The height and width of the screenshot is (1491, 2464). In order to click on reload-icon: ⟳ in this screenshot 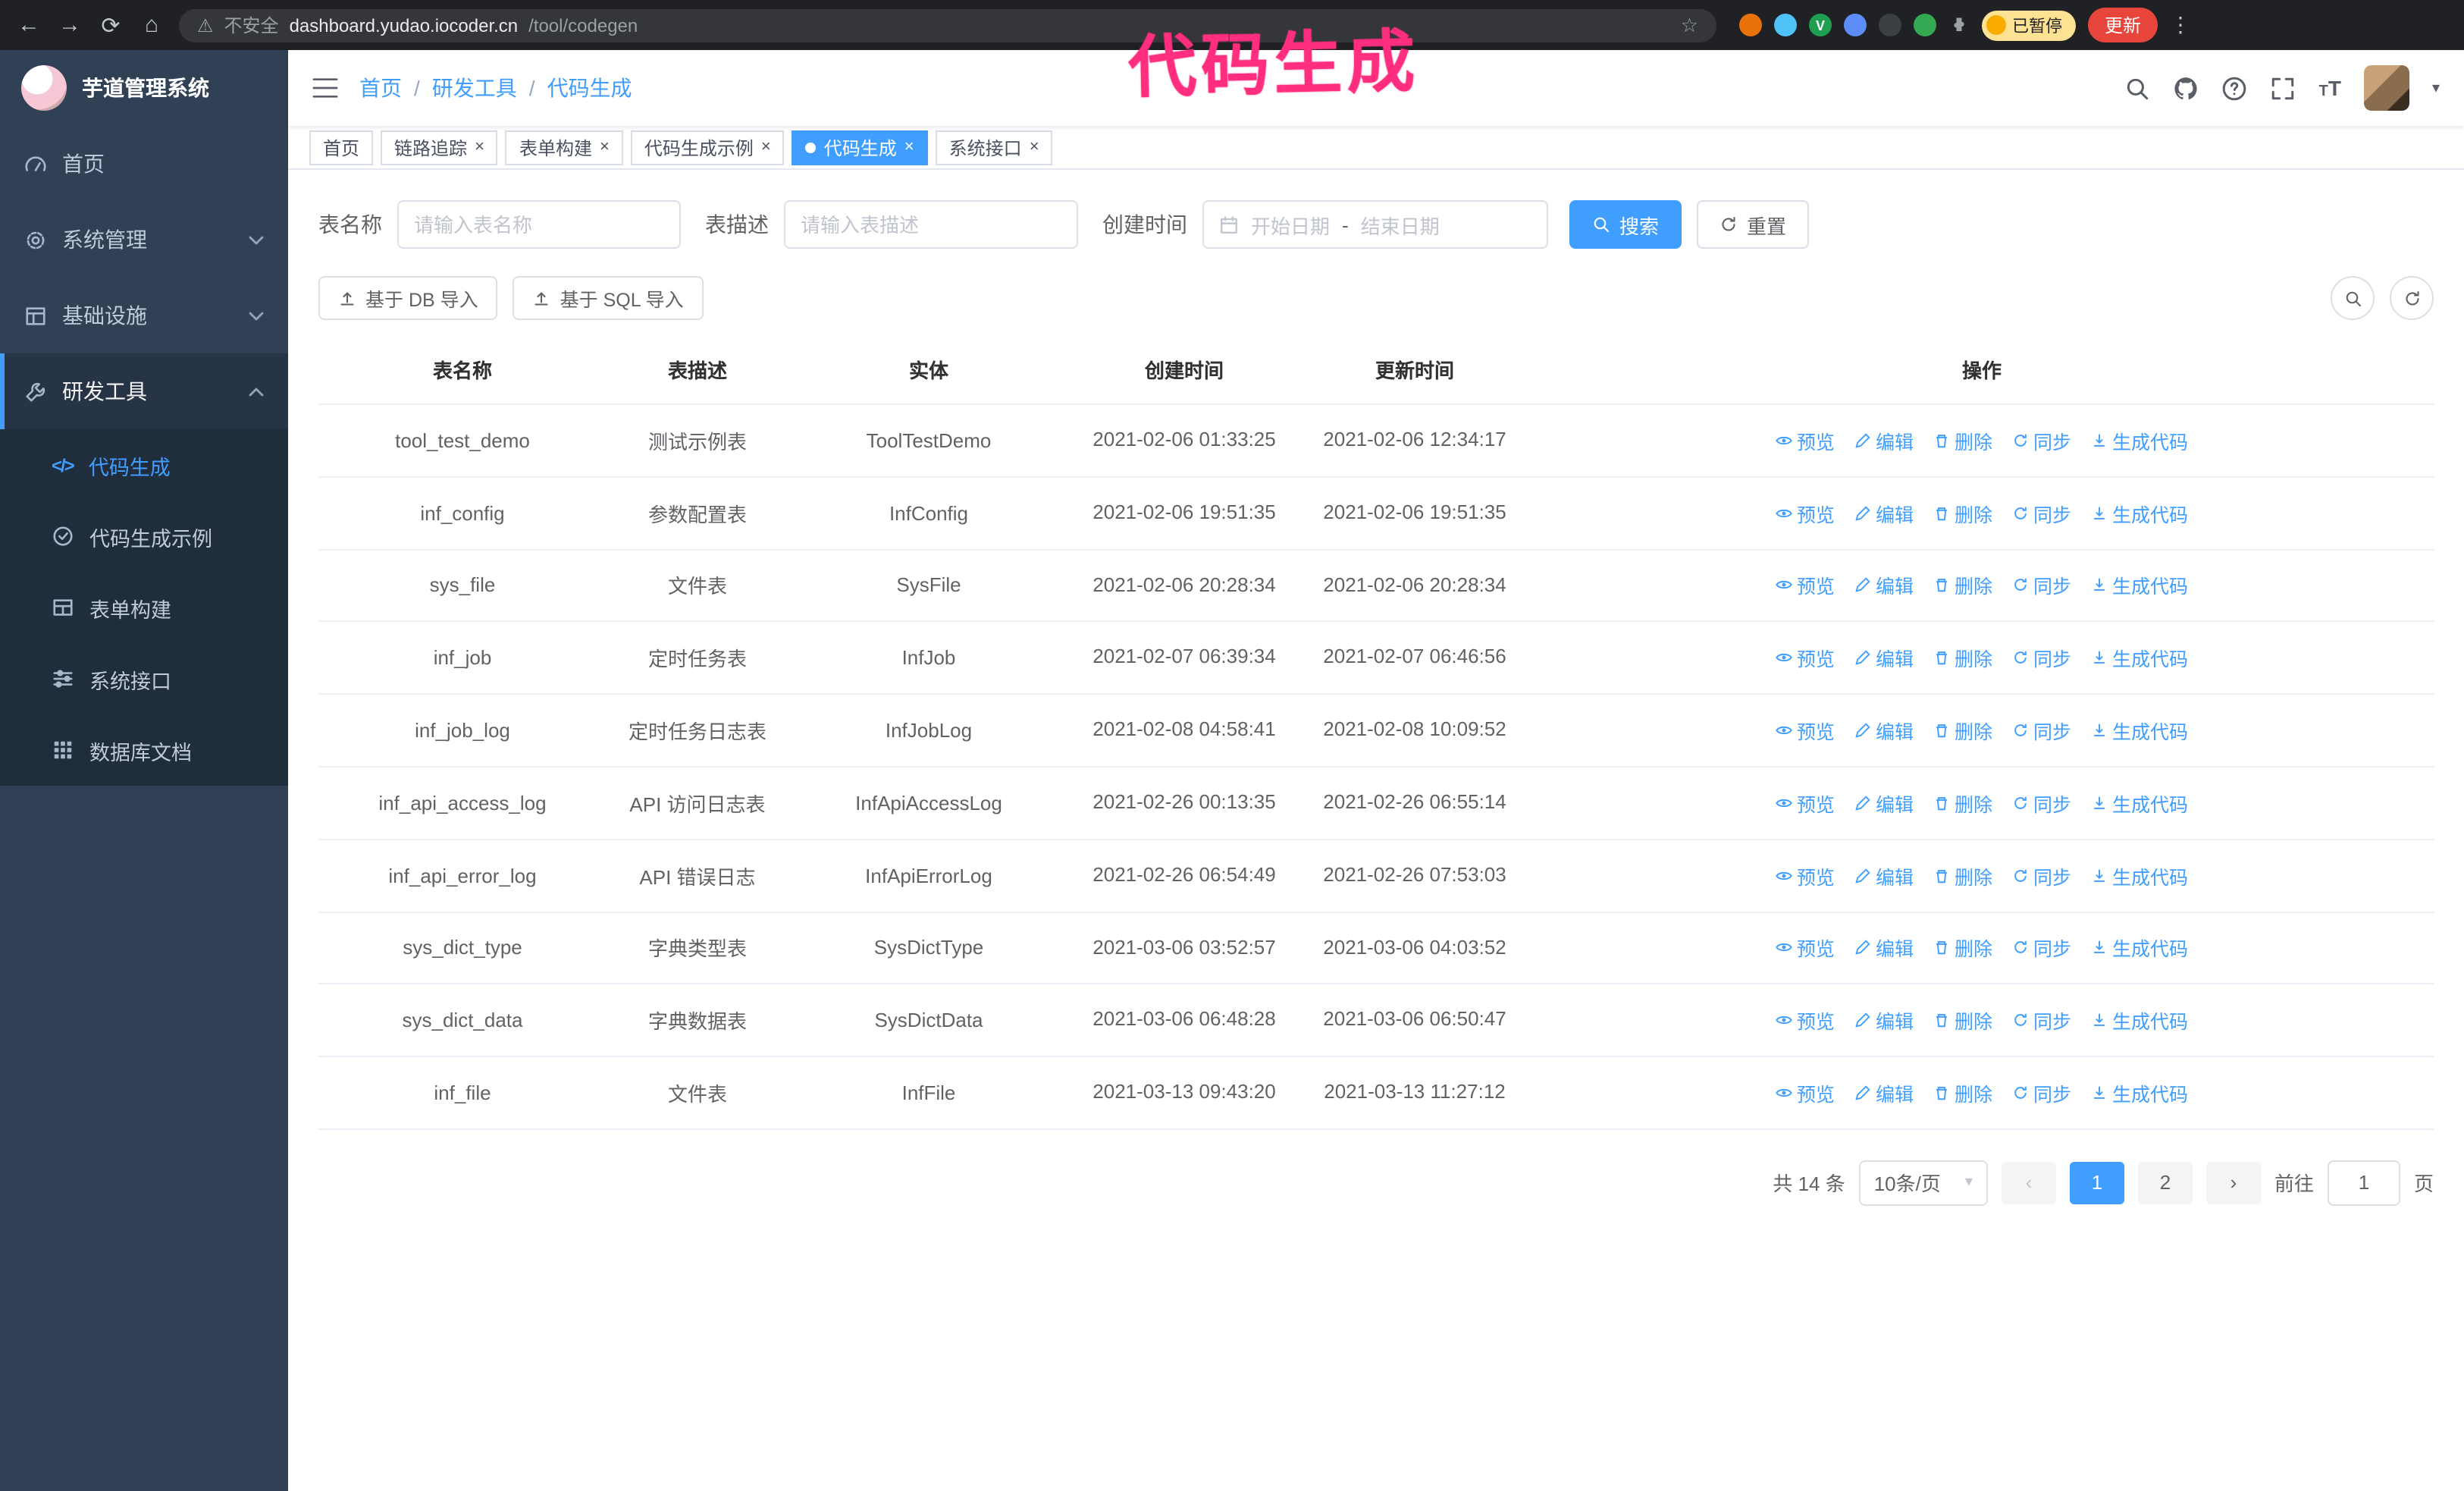, I will do `click(110, 25)`.